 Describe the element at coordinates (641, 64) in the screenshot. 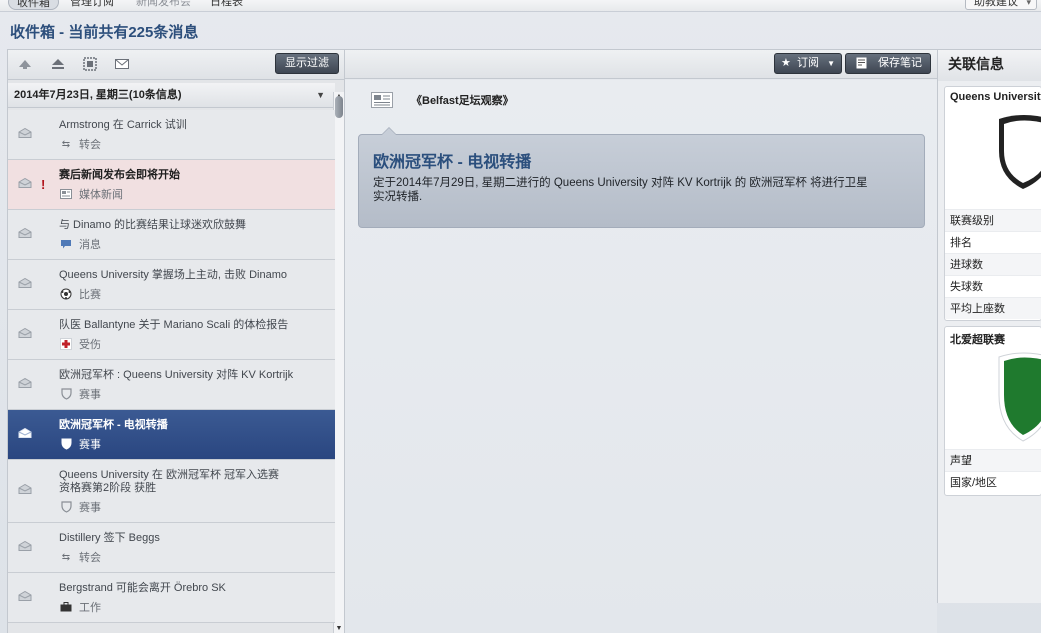

I see `message-toolbar: ★ 订阅 ▼ 保存笔记` at that location.